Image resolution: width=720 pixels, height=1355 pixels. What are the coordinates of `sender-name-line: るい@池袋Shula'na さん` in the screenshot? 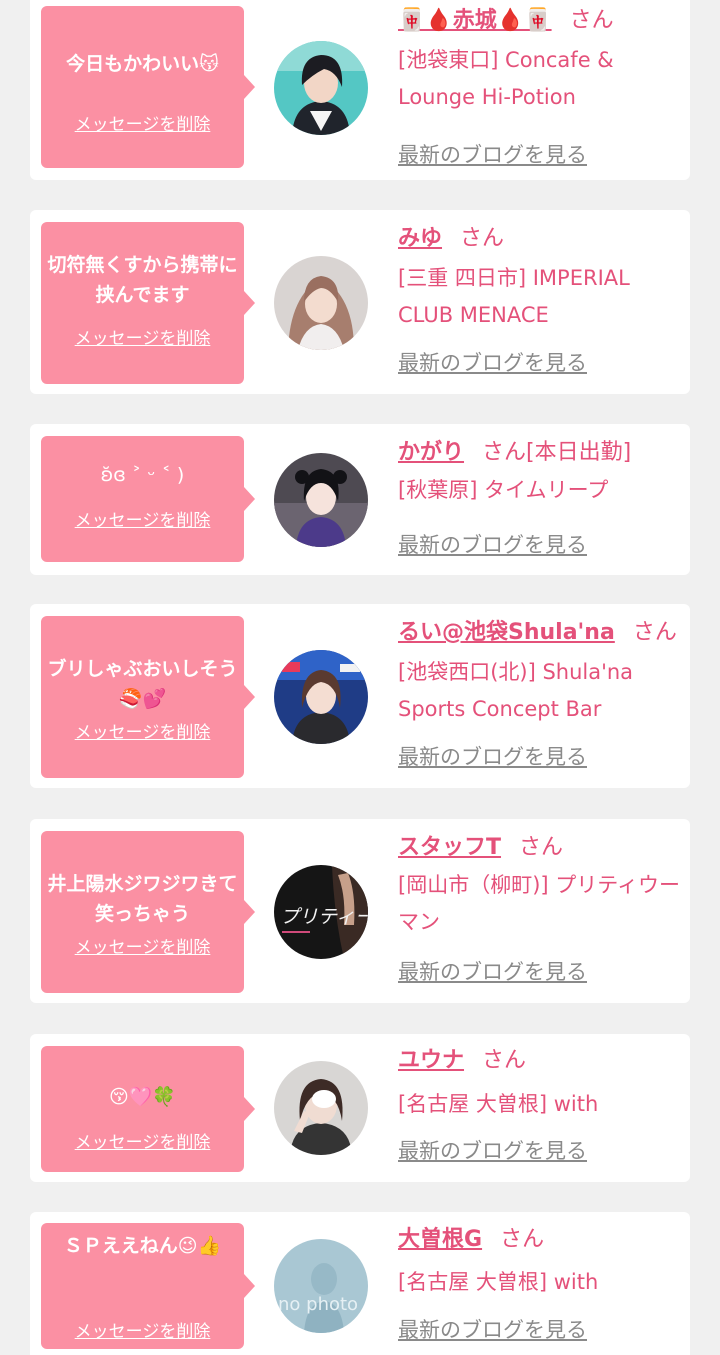 It's located at (537, 633).